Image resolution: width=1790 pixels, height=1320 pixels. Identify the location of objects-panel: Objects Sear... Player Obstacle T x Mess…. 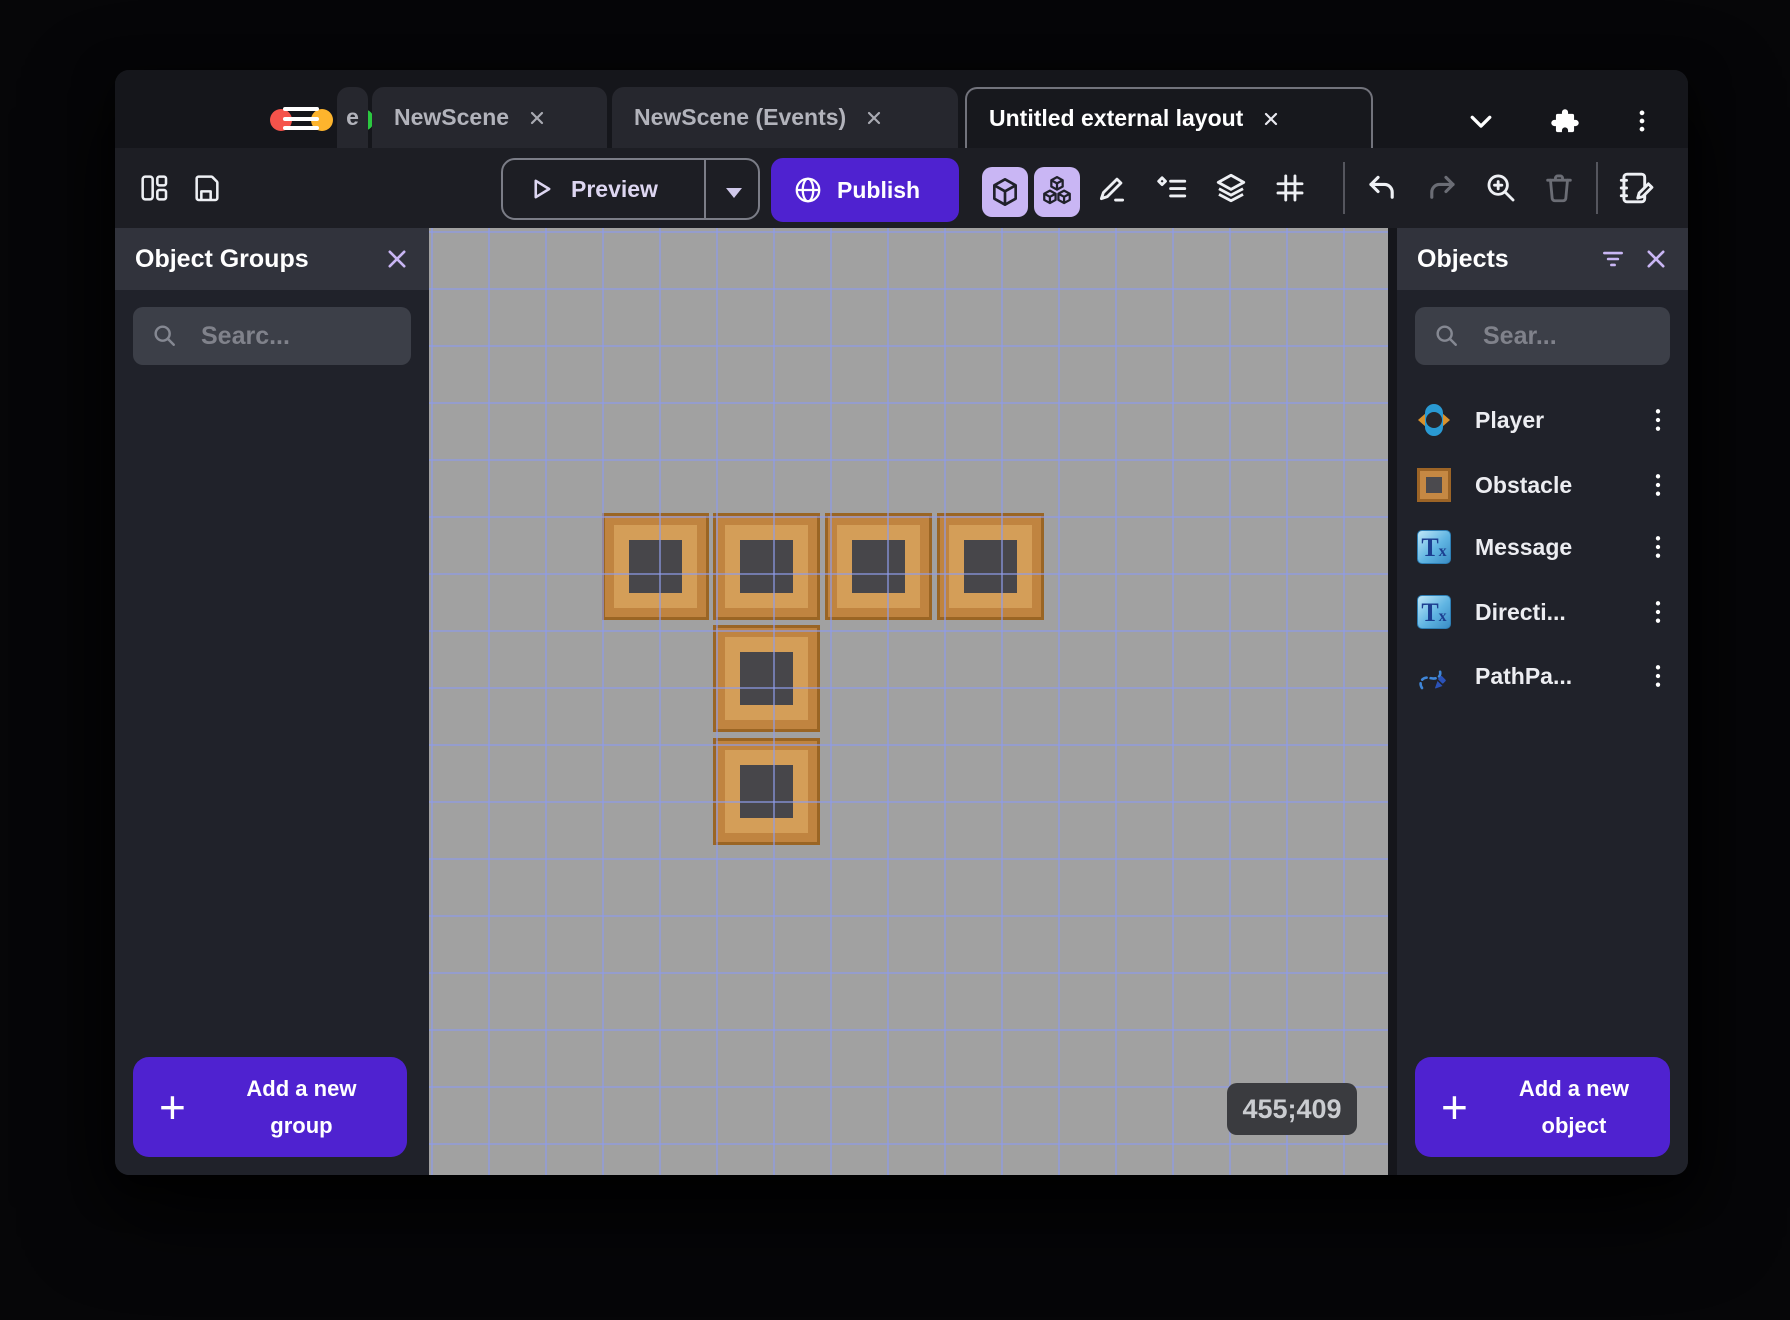
(1542, 701).